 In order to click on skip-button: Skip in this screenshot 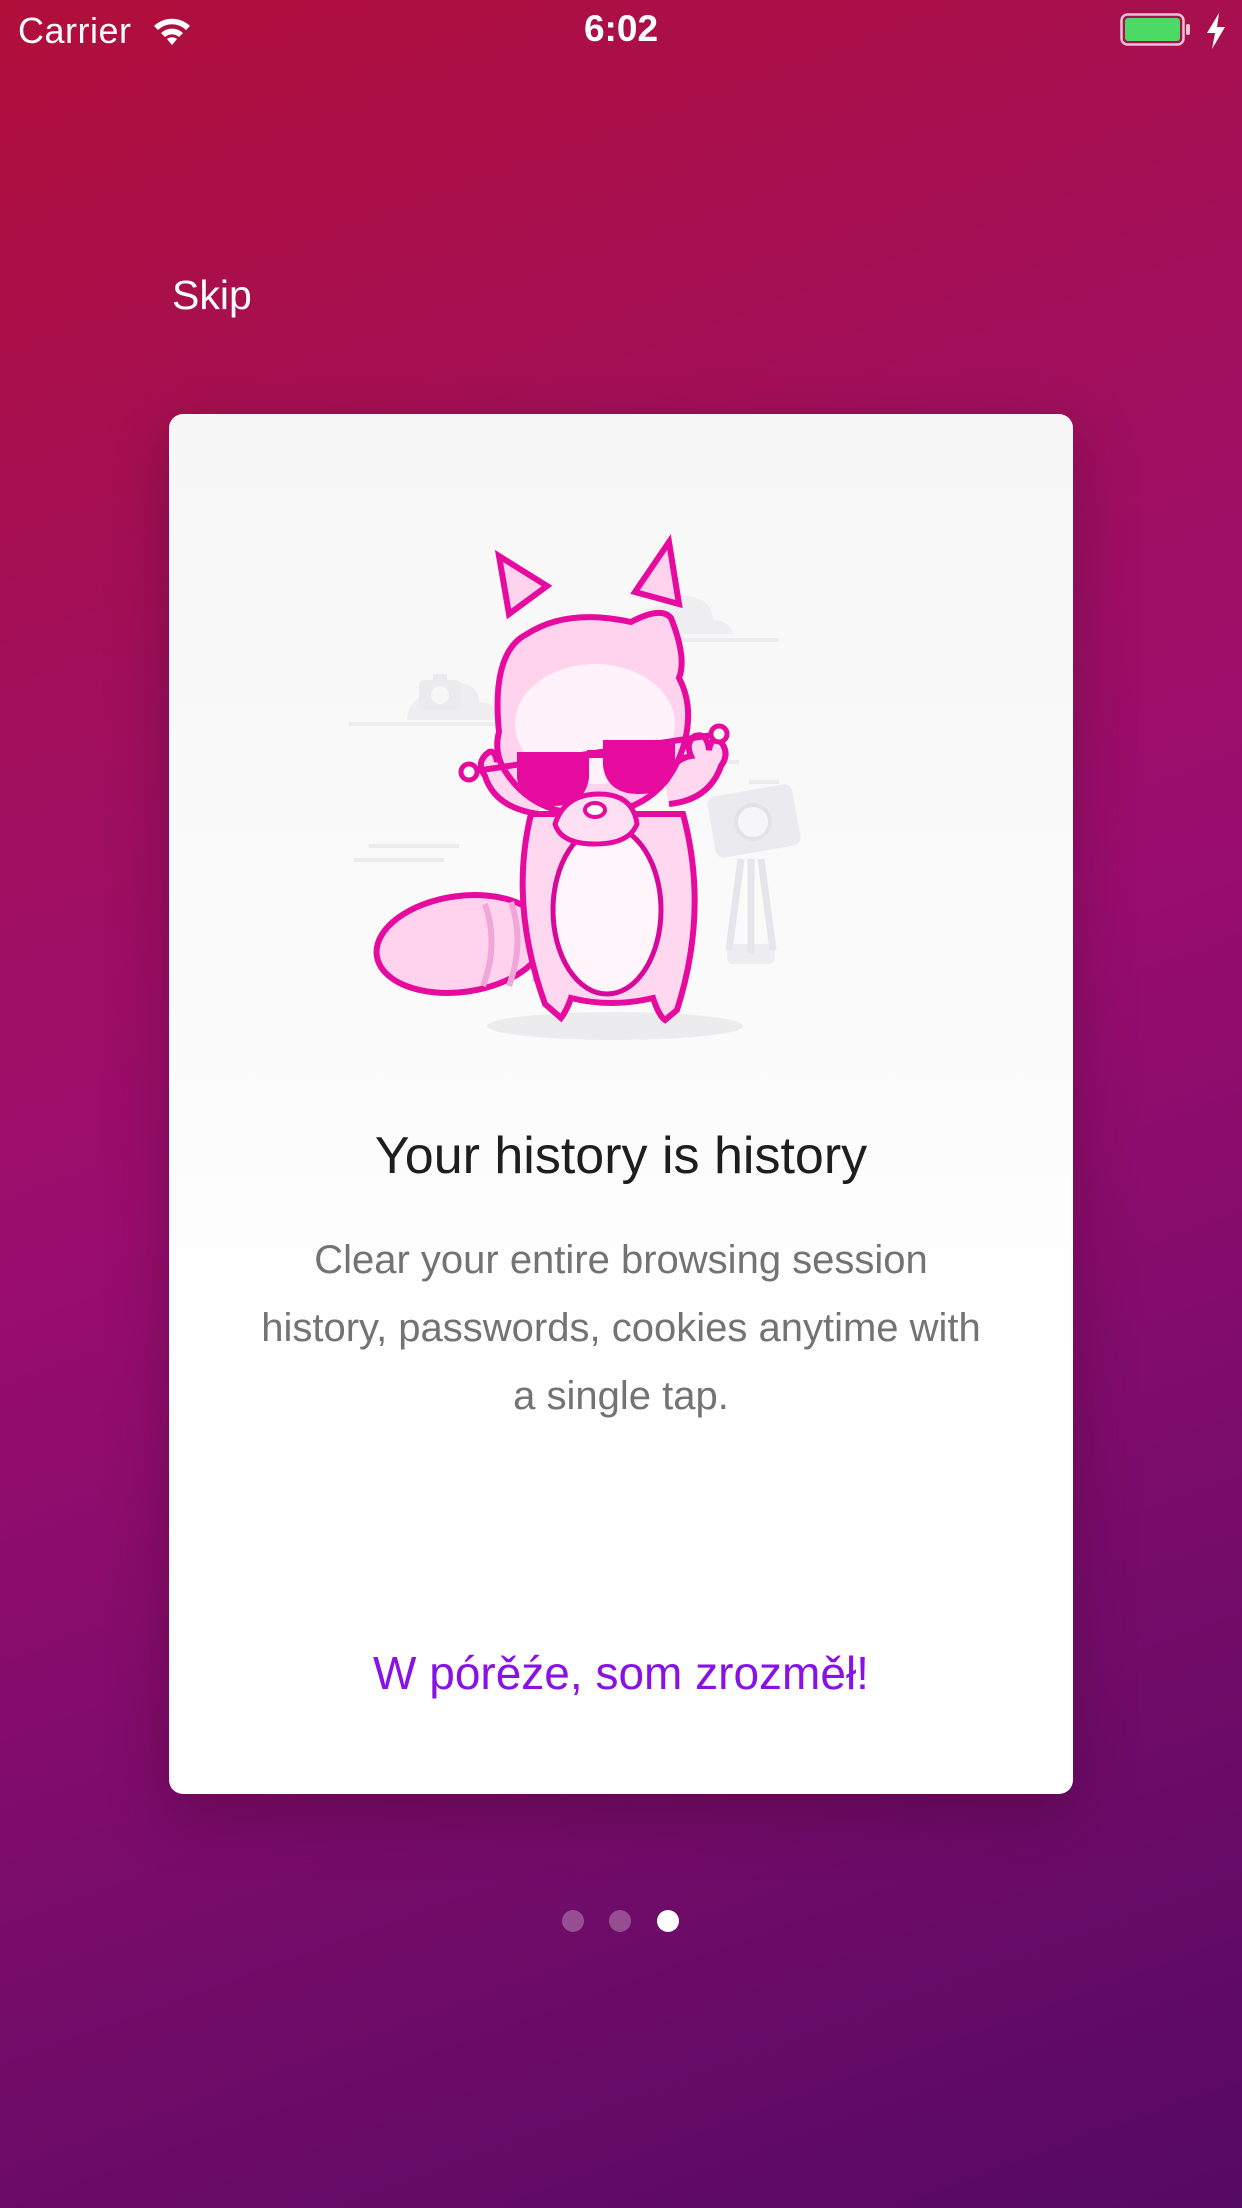, I will do `click(212, 295)`.